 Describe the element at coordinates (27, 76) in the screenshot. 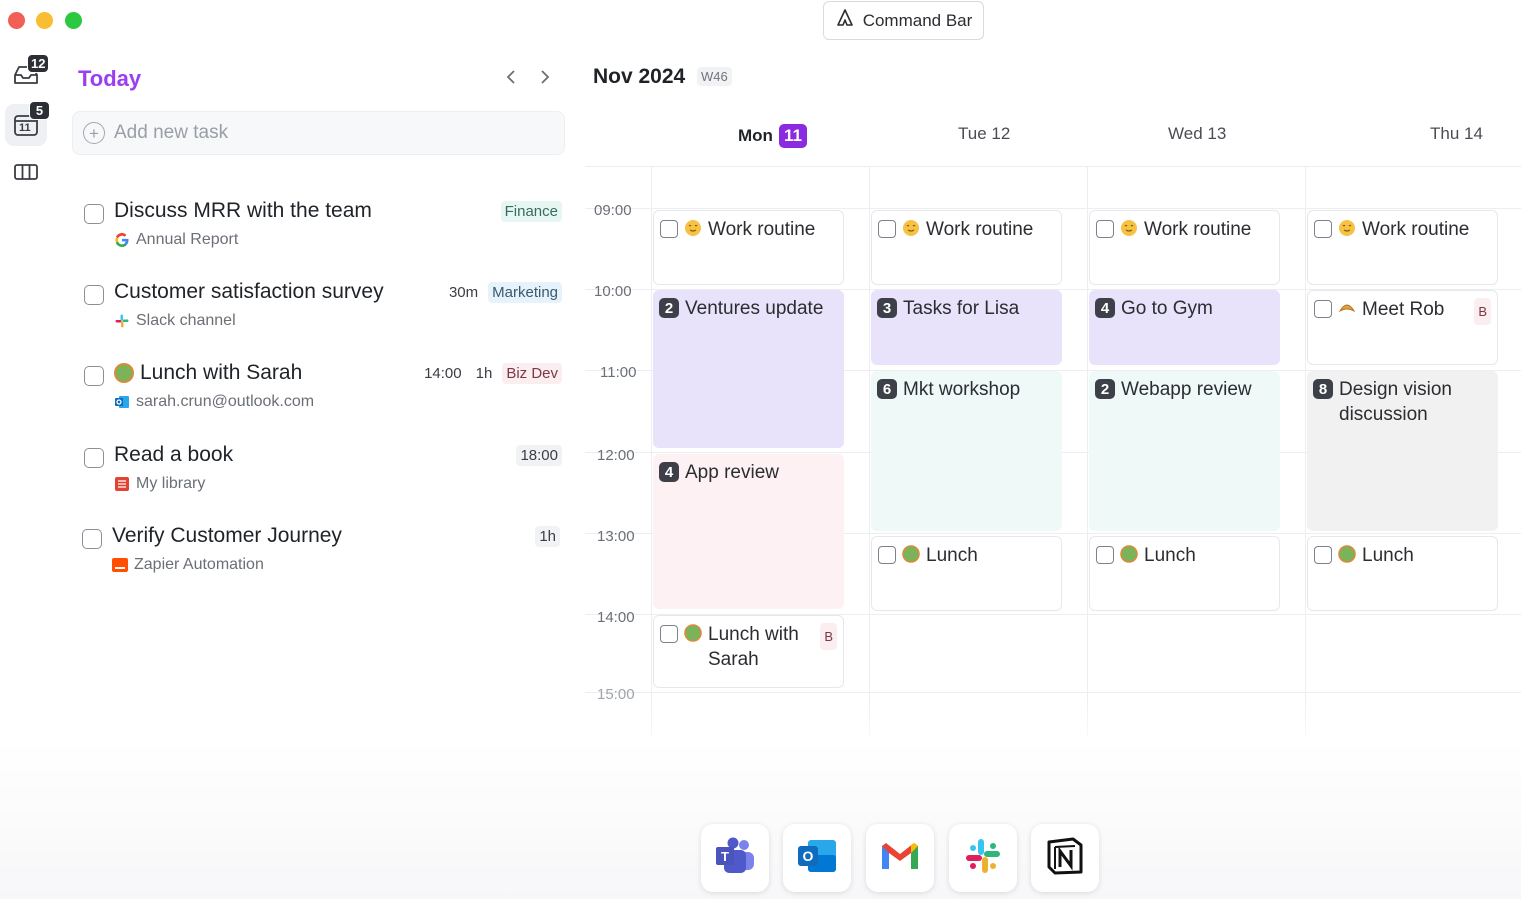

I see `inbox-button: 12` at that location.